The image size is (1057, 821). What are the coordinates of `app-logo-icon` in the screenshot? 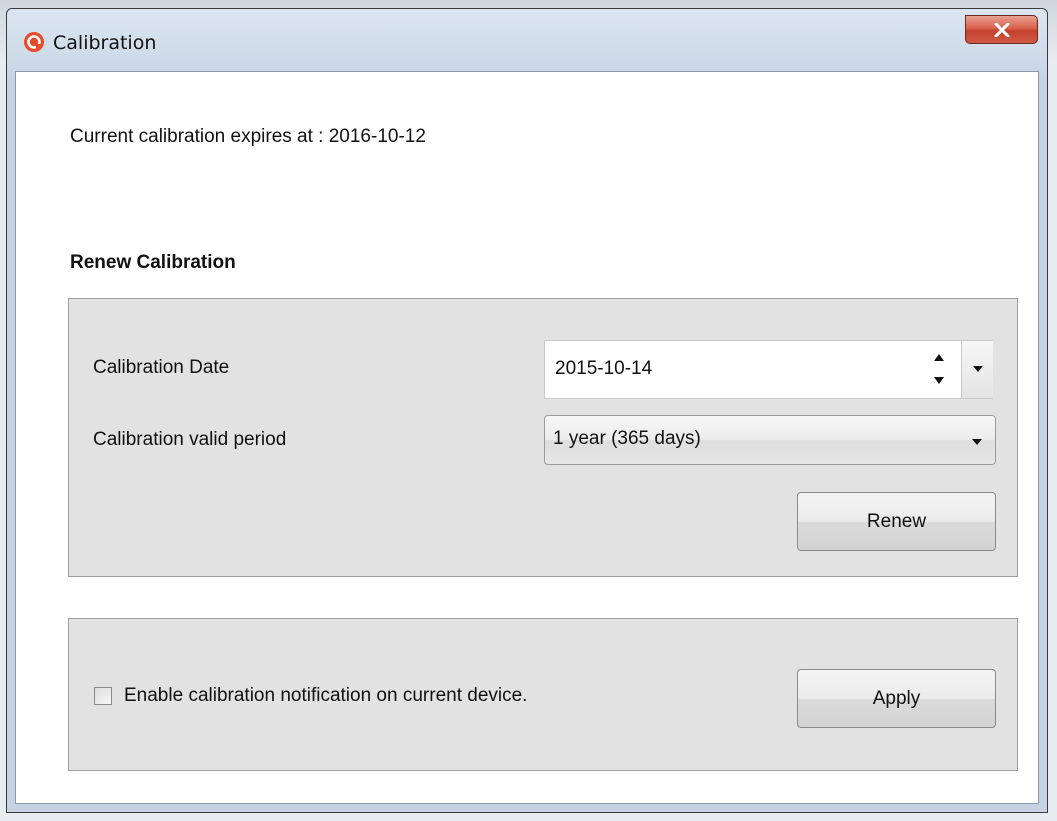 It's located at (34, 42).